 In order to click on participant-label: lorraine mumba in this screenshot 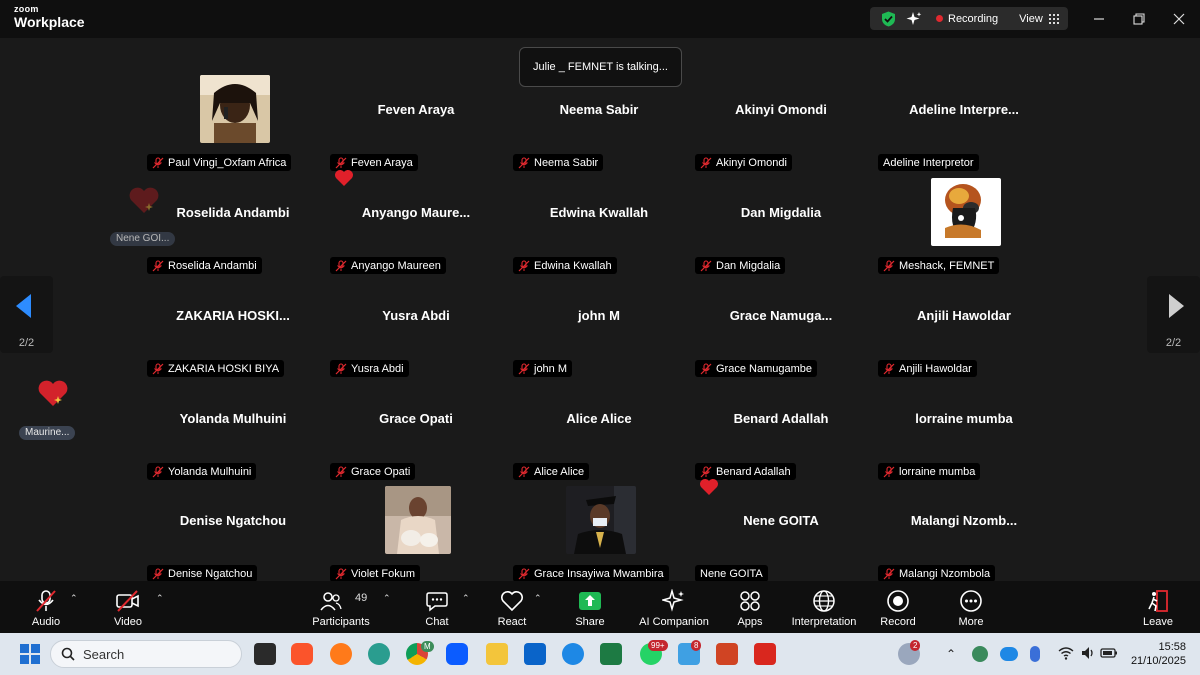, I will do `click(929, 471)`.